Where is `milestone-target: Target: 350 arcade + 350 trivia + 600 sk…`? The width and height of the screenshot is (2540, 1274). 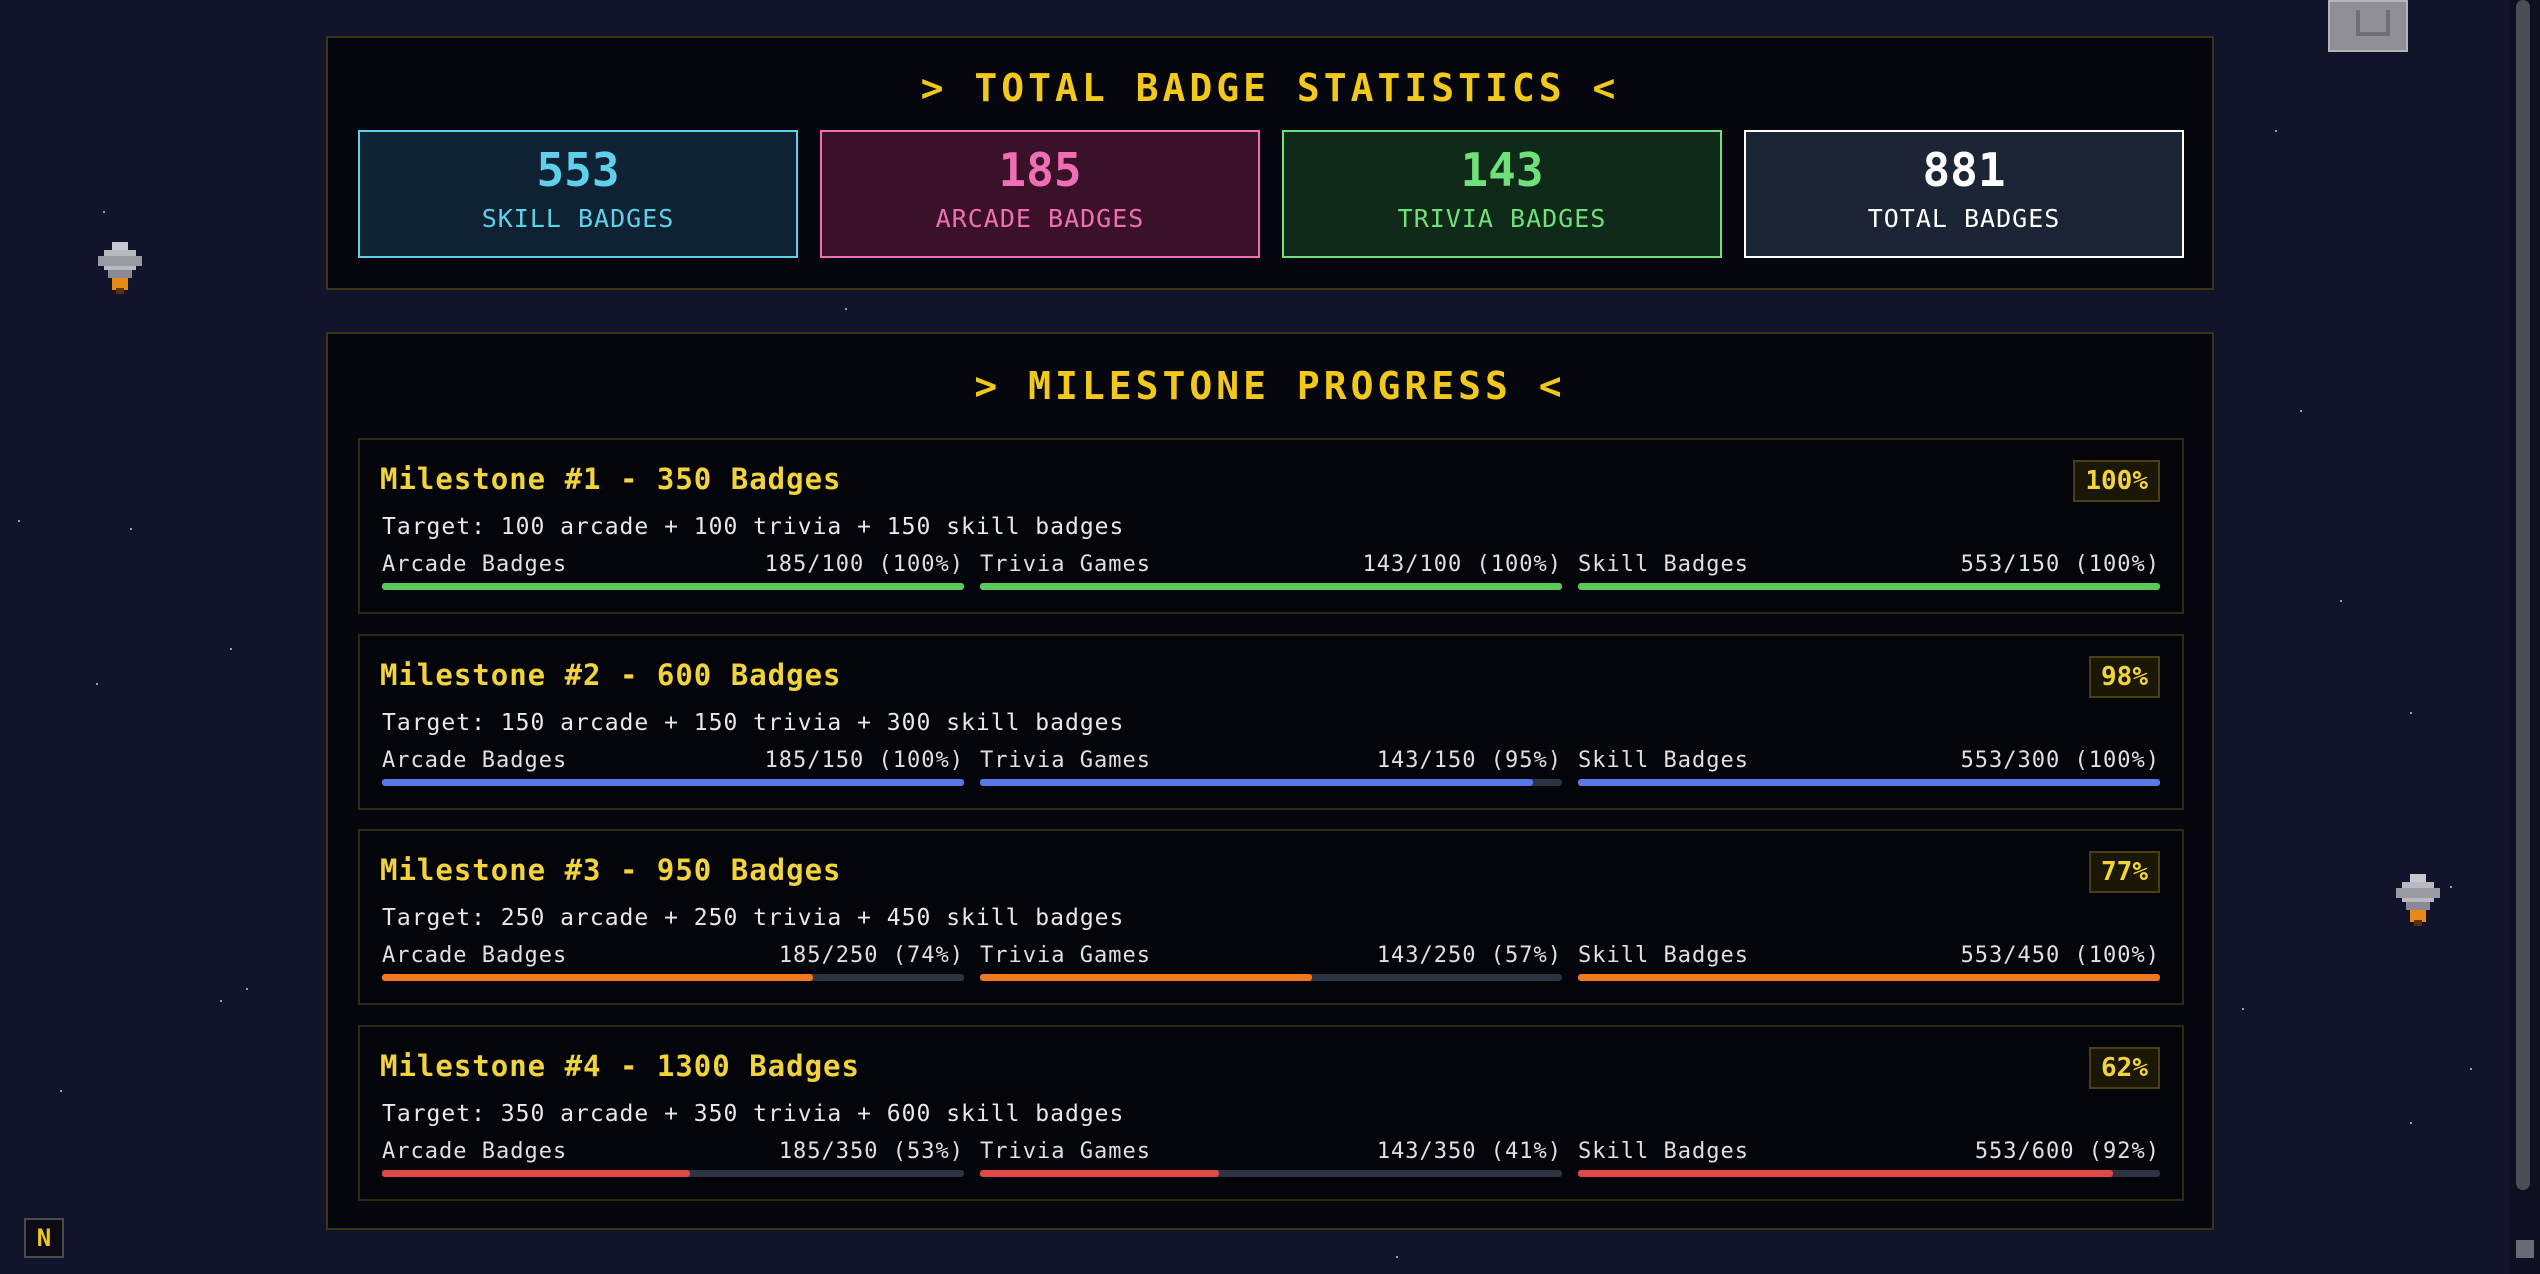
milestone-target: Target: 350 arcade + 350 trivia + 600 sk… is located at coordinates (753, 1114).